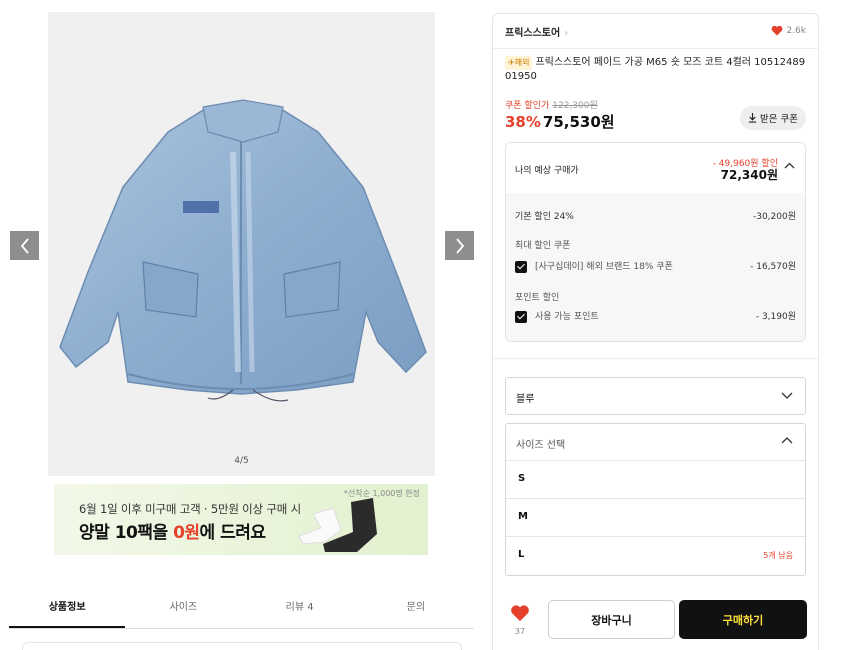 The width and height of the screenshot is (843, 650). What do you see at coordinates (519, 63) in the screenshot?
I see `overseas-badge: ✈해외` at bounding box center [519, 63].